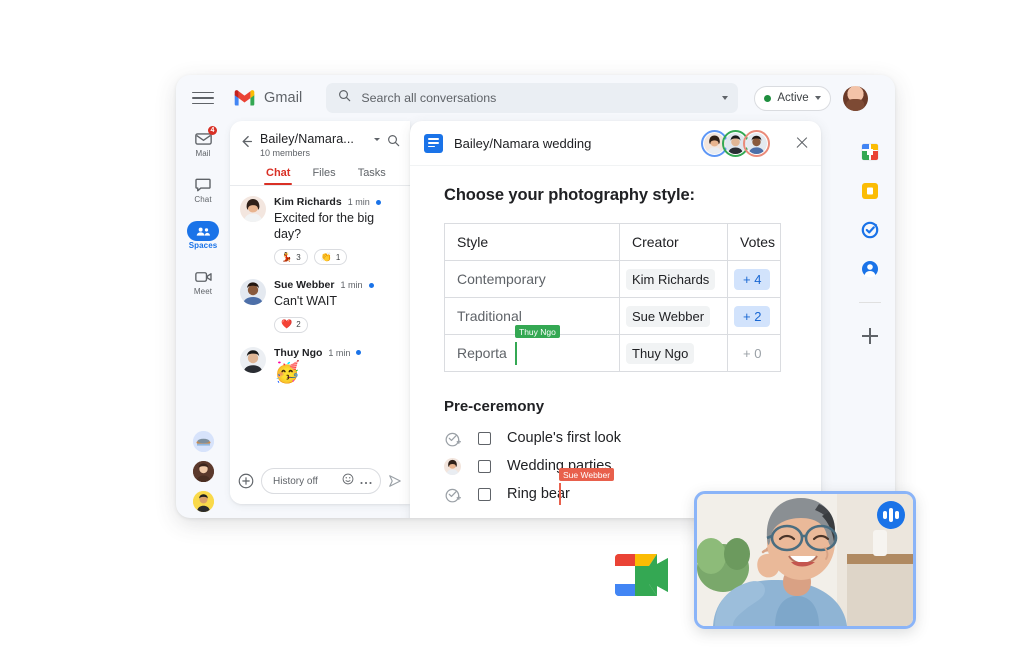 This screenshot has height=670, width=1024. Describe the element at coordinates (735, 143) in the screenshot. I see `collaborator-facepile` at that location.